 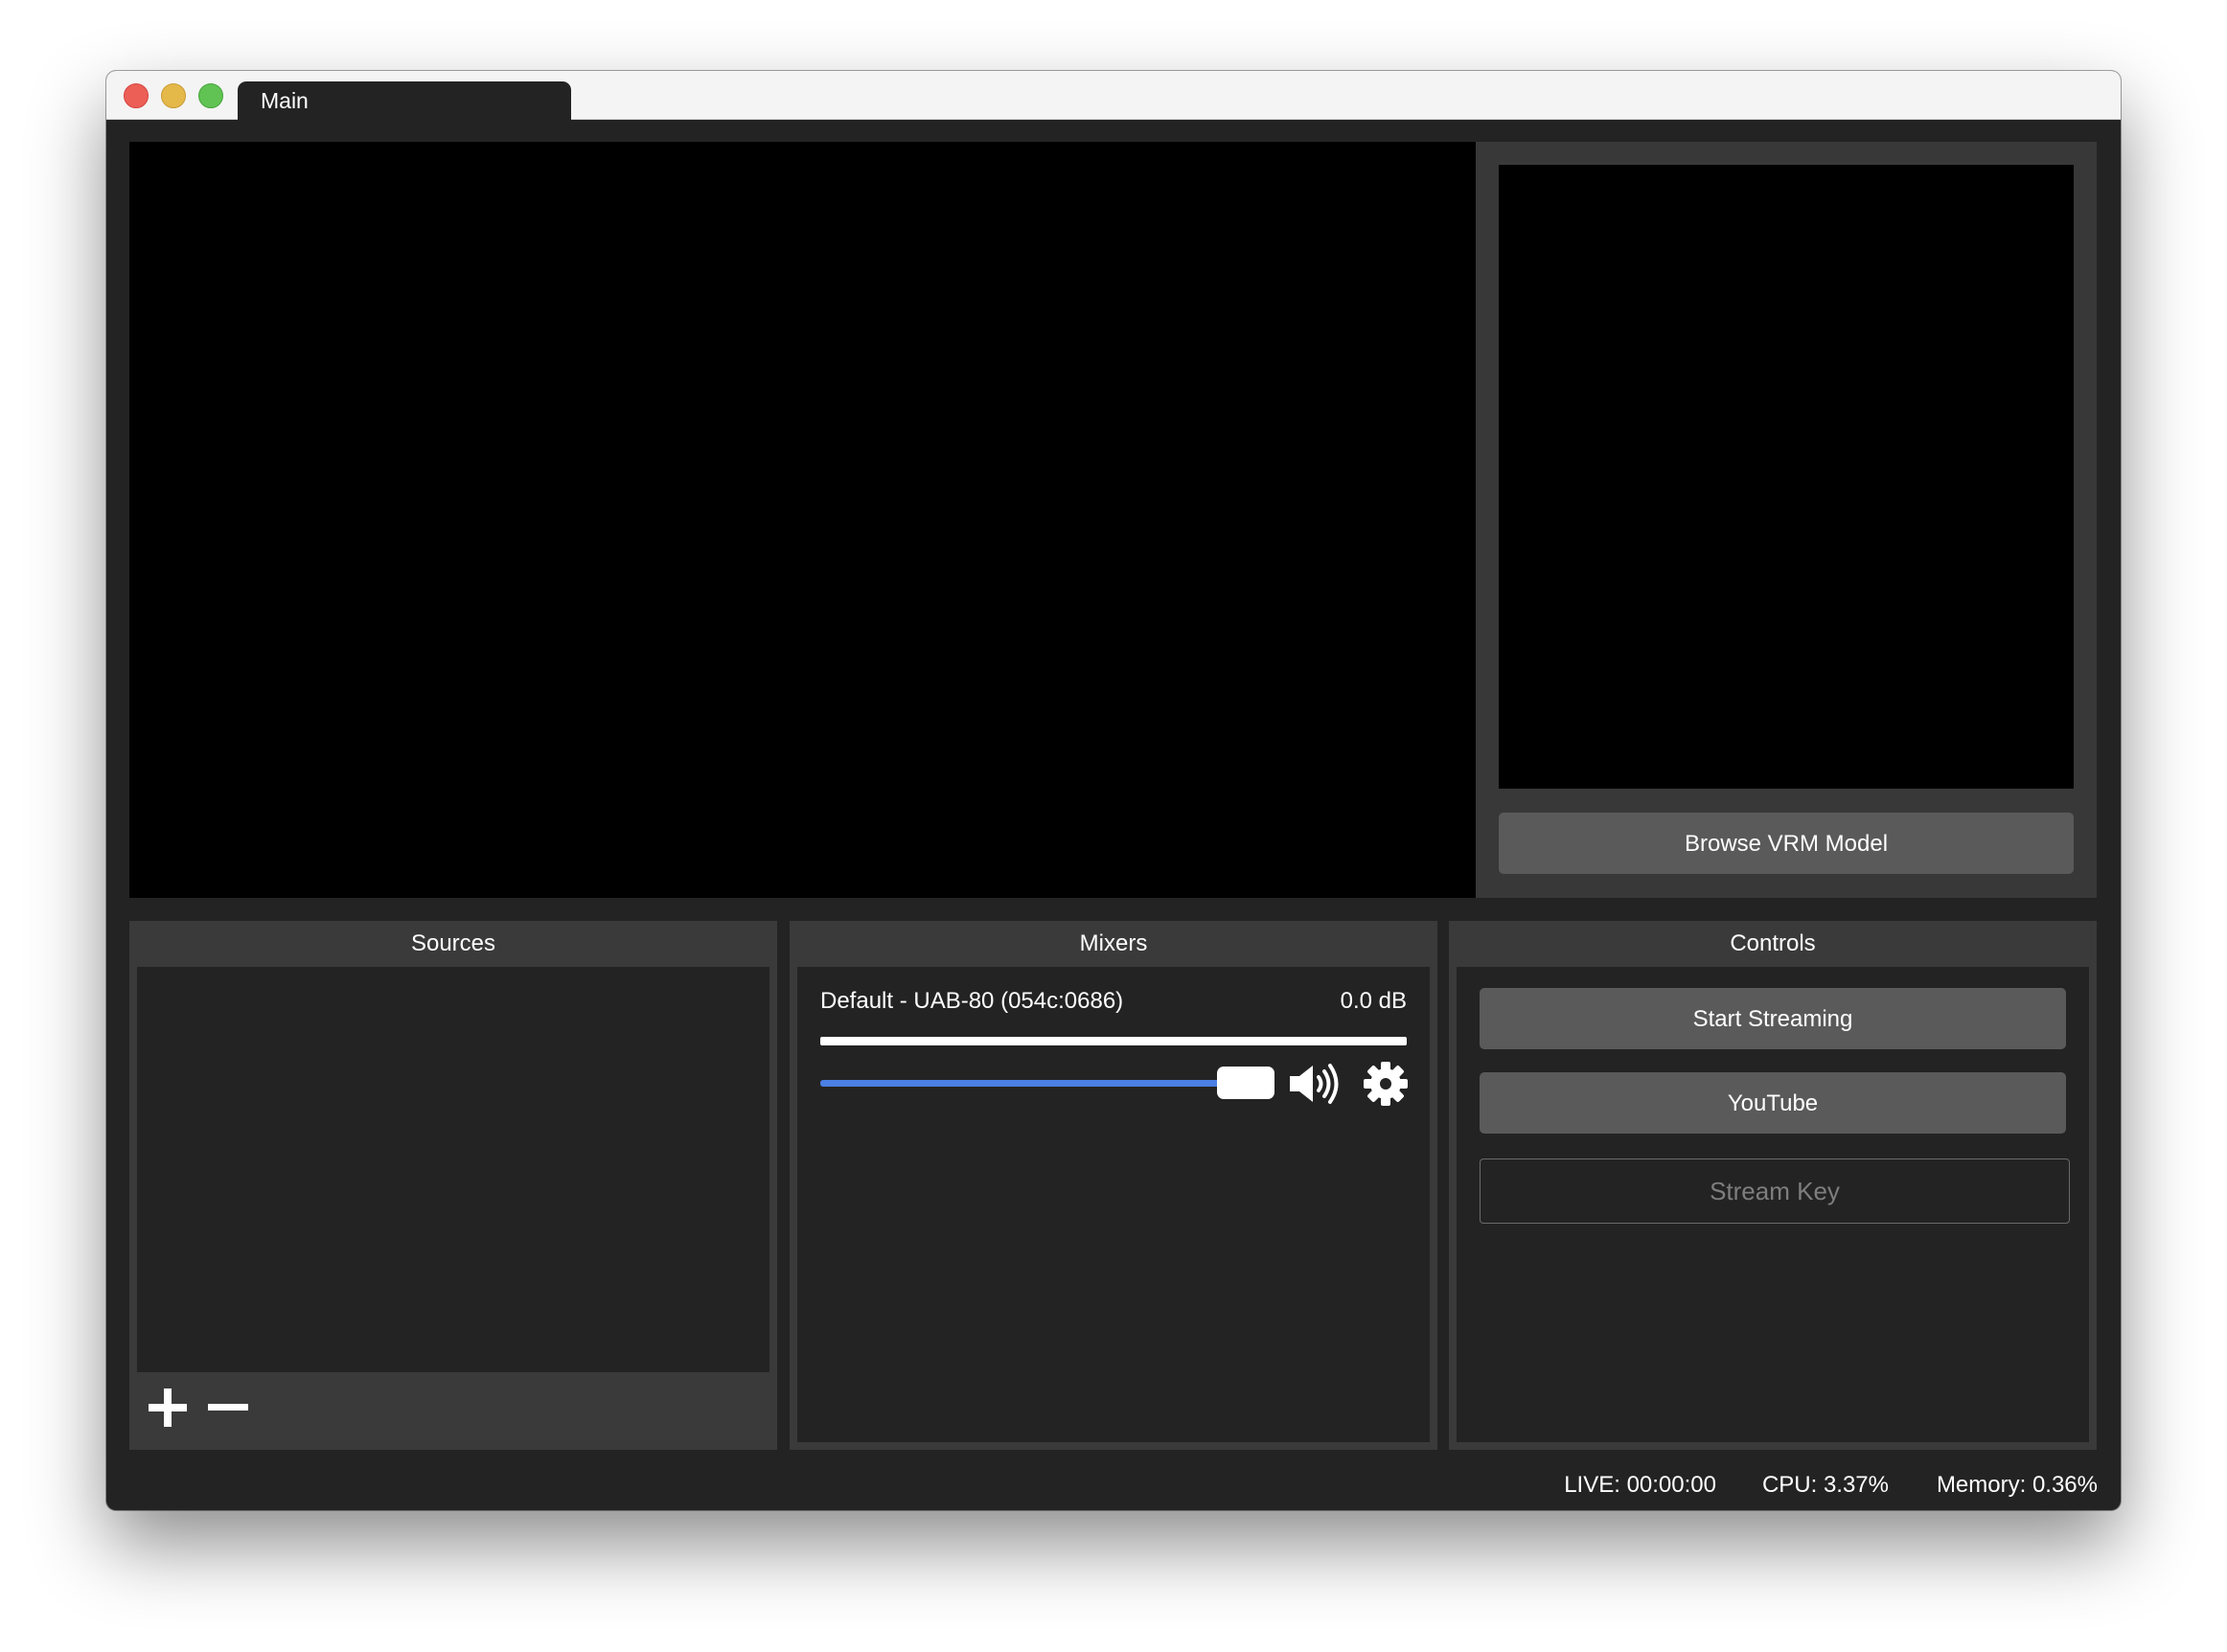 What do you see at coordinates (1786, 477) in the screenshot?
I see `model-preview-canvas` at bounding box center [1786, 477].